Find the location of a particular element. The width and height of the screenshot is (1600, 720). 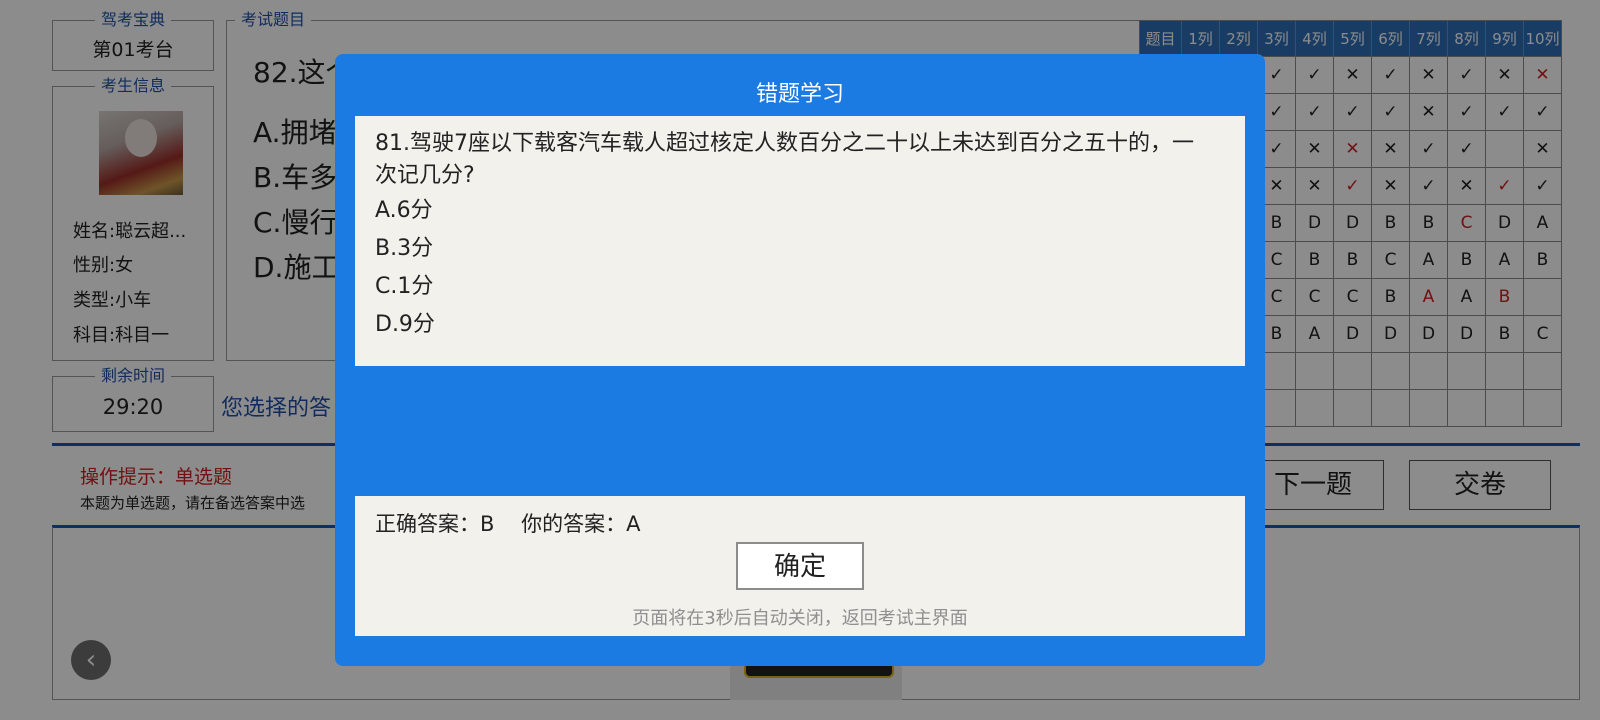

dialog-answer-panel: 正确答案：B 你的答案：A 确定 页面将在3秒后自动关闭，返回考试主界面 is located at coordinates (800, 566).